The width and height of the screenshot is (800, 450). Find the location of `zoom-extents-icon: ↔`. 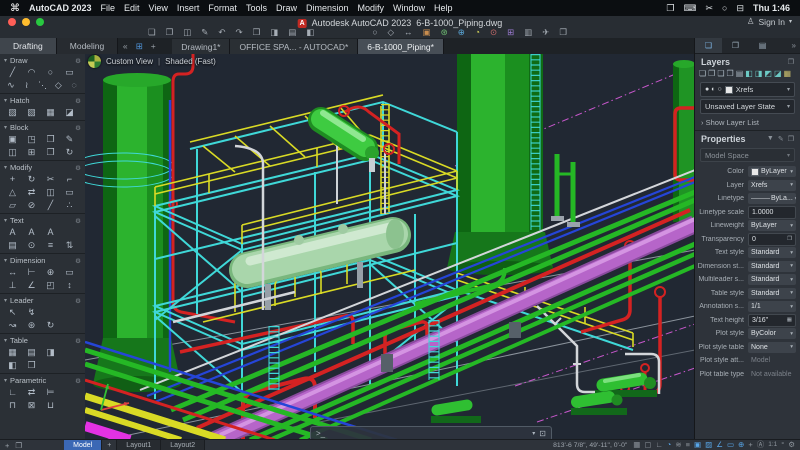

zoom-extents-icon: ↔ is located at coordinates (408, 32).